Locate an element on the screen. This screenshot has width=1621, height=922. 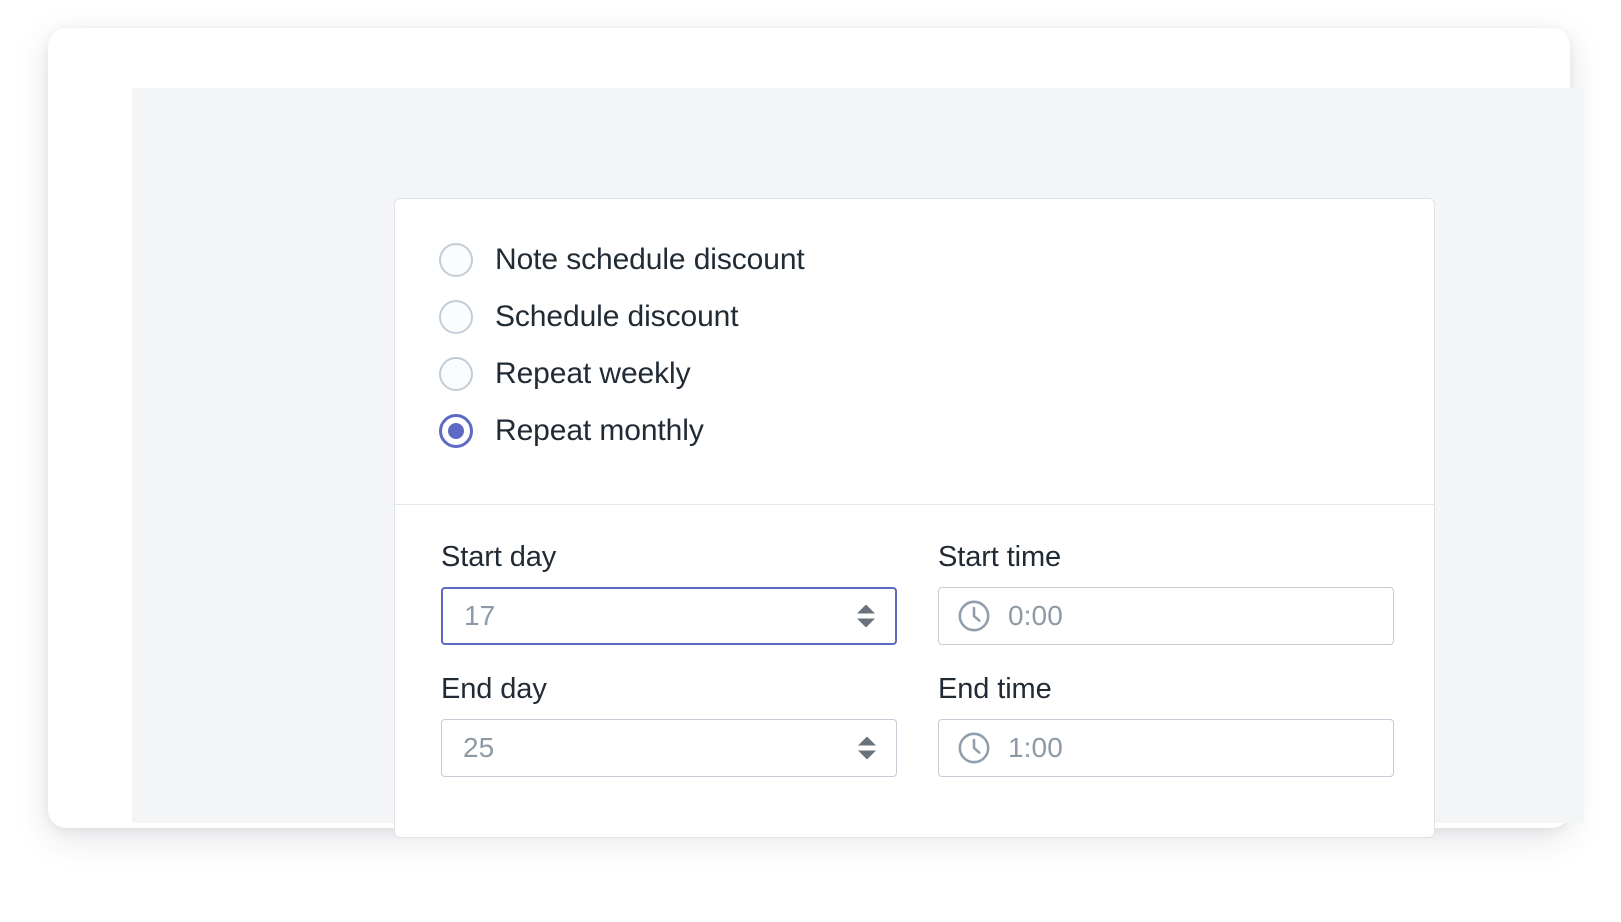
start-day-stepper is located at coordinates (866, 616).